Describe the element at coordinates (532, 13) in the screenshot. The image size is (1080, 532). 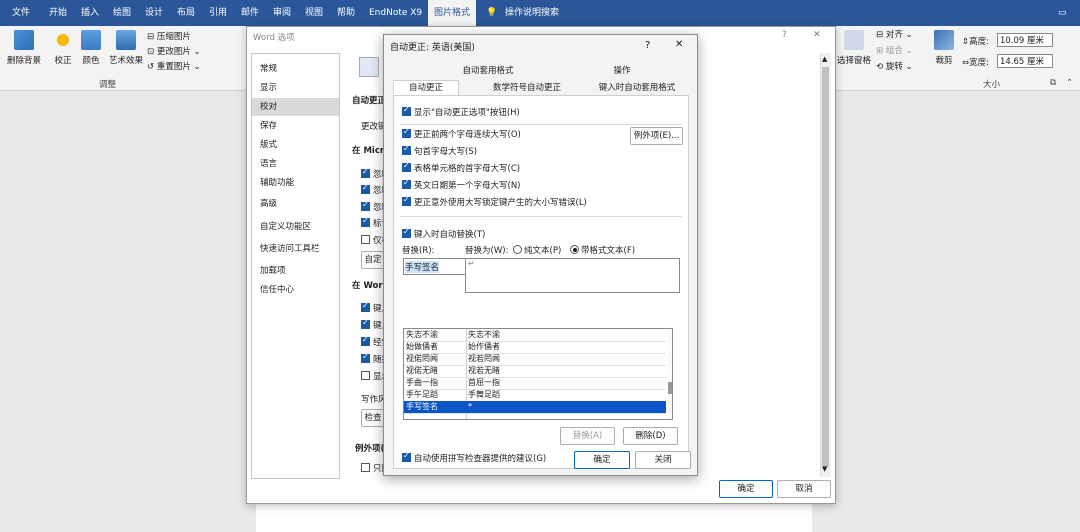
I see `tell-me-search: 操作说明搜索` at that location.